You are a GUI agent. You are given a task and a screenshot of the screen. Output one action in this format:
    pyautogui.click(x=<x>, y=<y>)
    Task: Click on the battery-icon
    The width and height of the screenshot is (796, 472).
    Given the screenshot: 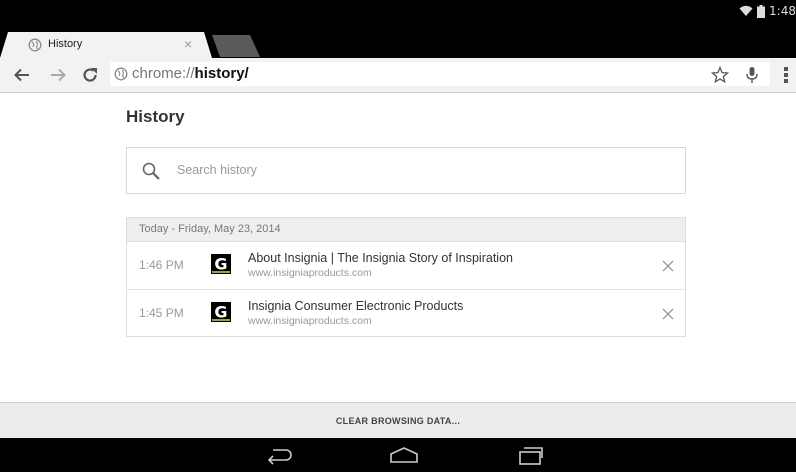 What is the action you would take?
    pyautogui.click(x=761, y=11)
    